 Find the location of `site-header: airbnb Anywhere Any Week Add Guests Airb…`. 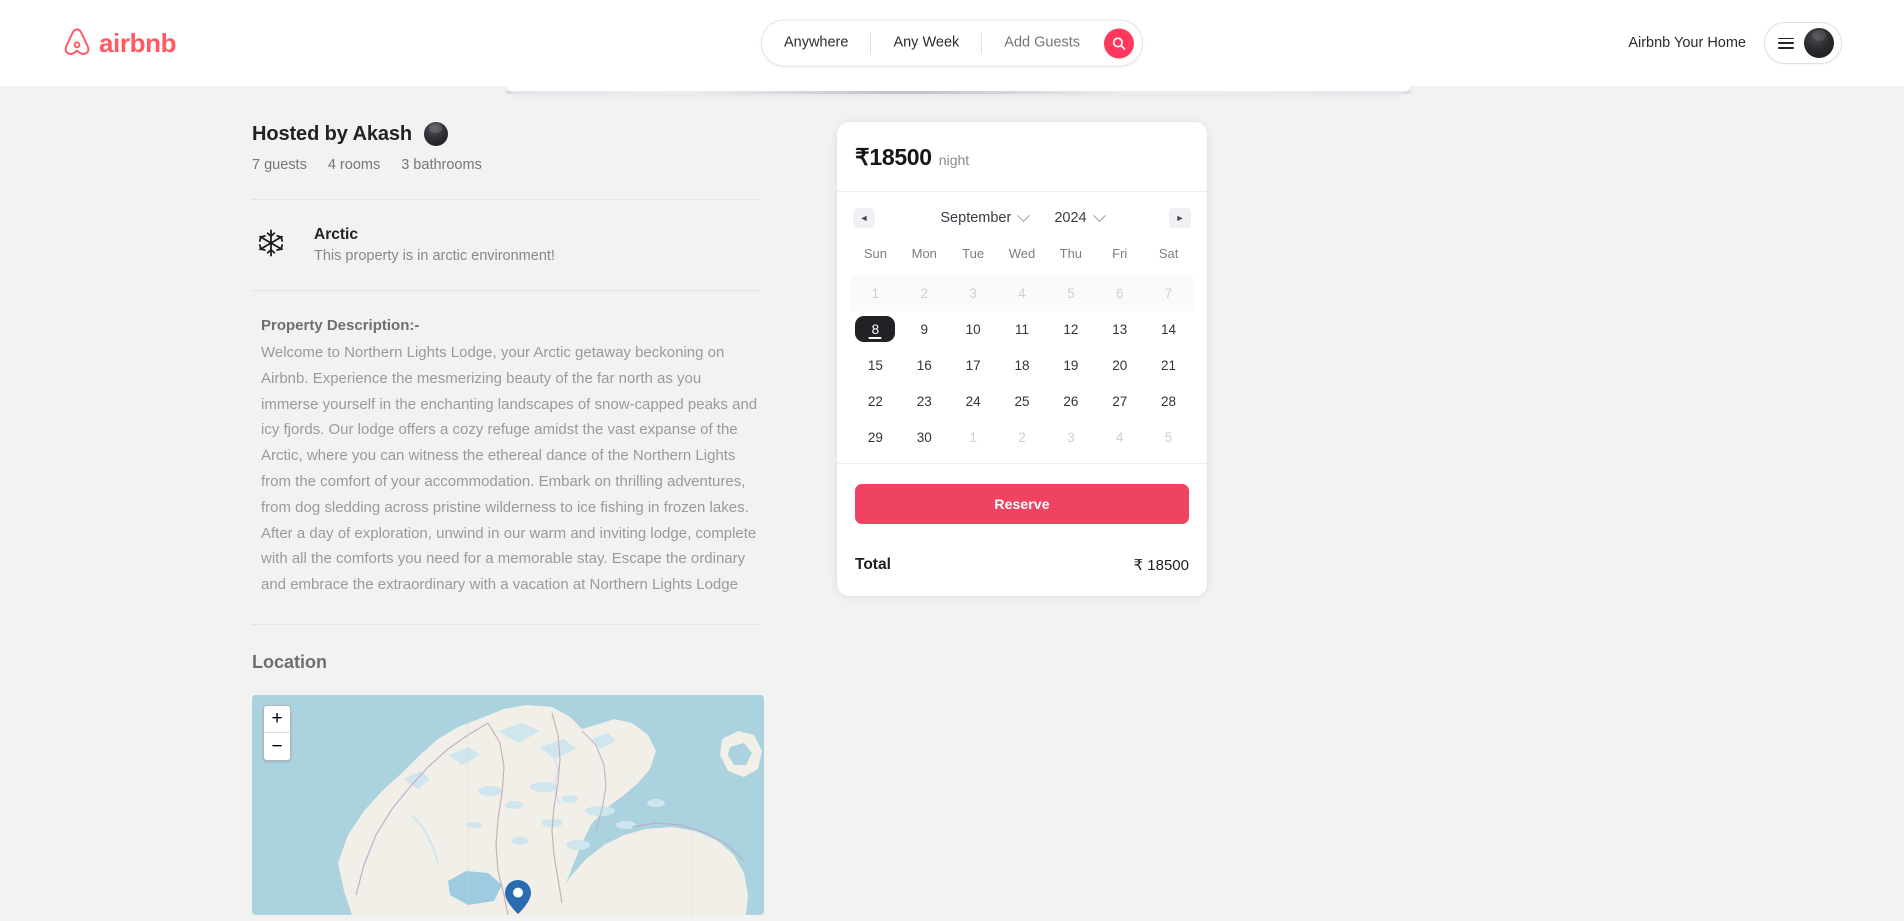

site-header: airbnb Anywhere Any Week Add Guests Airb… is located at coordinates (952, 43).